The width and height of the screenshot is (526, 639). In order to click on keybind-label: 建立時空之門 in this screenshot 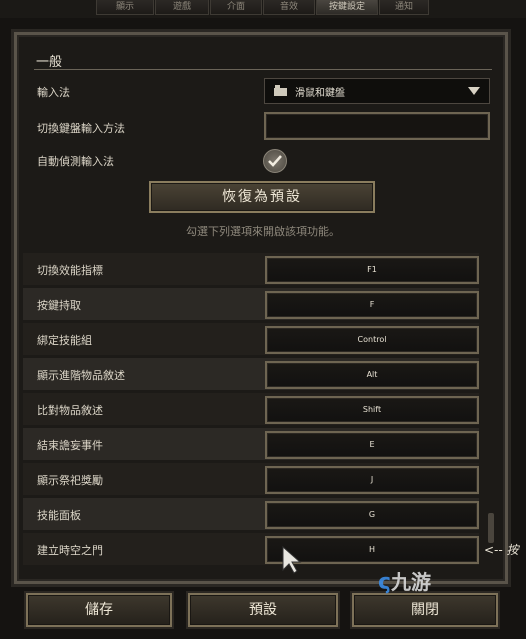, I will do `click(70, 550)`.